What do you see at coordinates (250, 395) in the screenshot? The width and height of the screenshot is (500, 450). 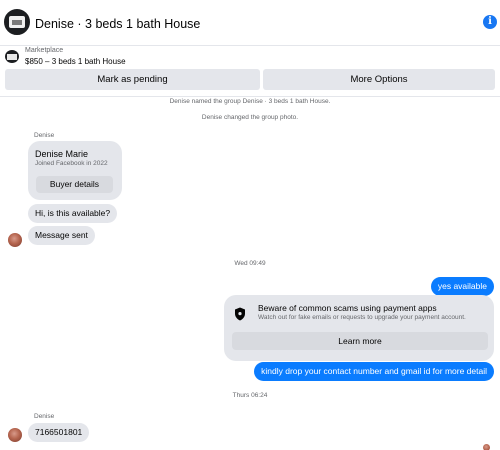 I see `timestamp: Thurs 06:24` at bounding box center [250, 395].